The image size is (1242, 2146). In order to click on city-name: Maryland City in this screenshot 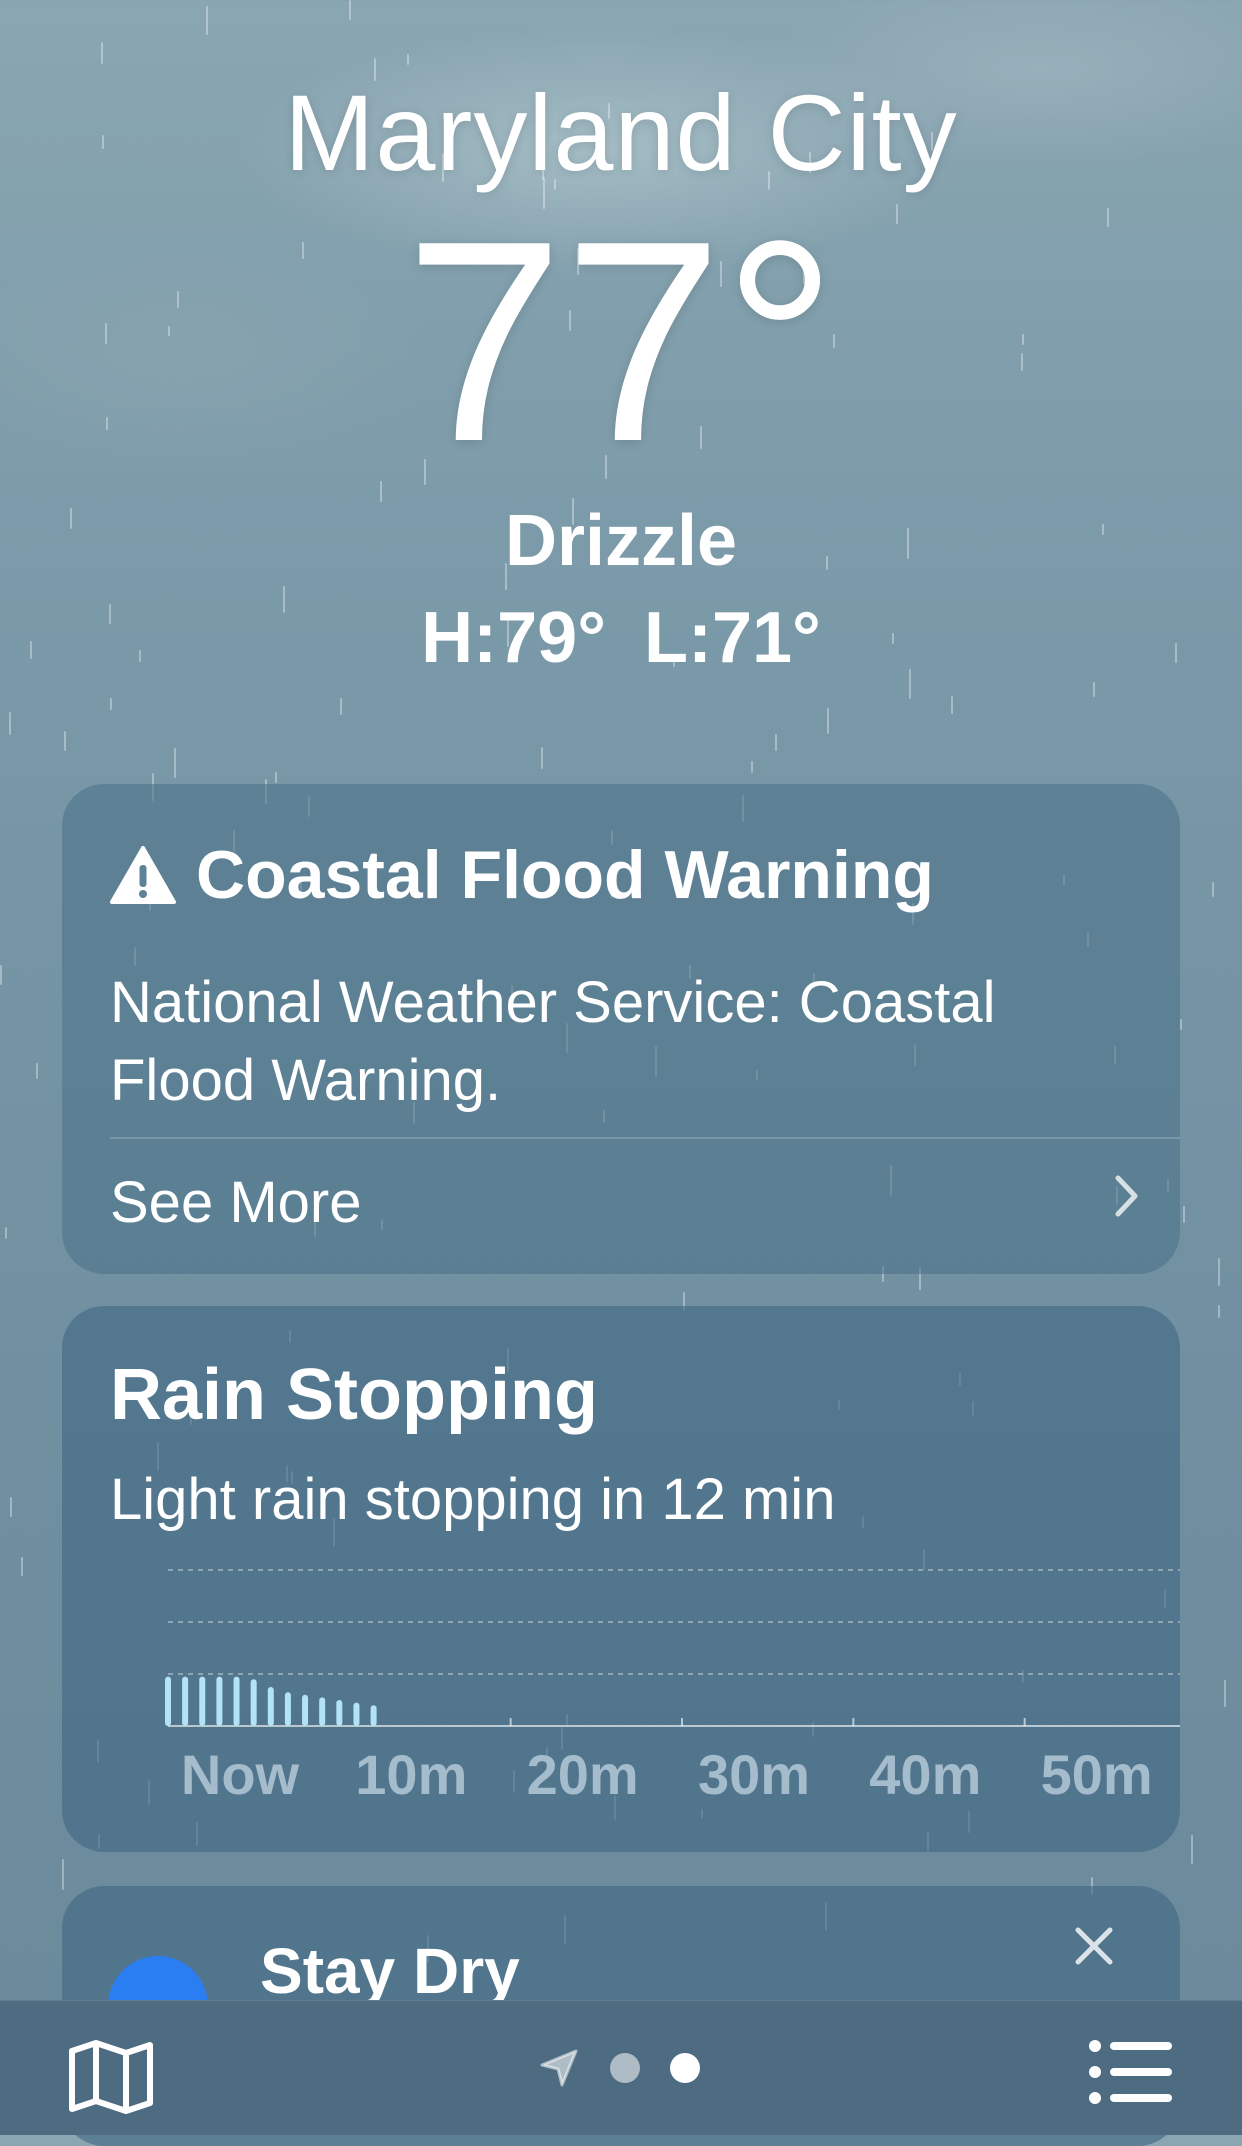, I will do `click(621, 132)`.